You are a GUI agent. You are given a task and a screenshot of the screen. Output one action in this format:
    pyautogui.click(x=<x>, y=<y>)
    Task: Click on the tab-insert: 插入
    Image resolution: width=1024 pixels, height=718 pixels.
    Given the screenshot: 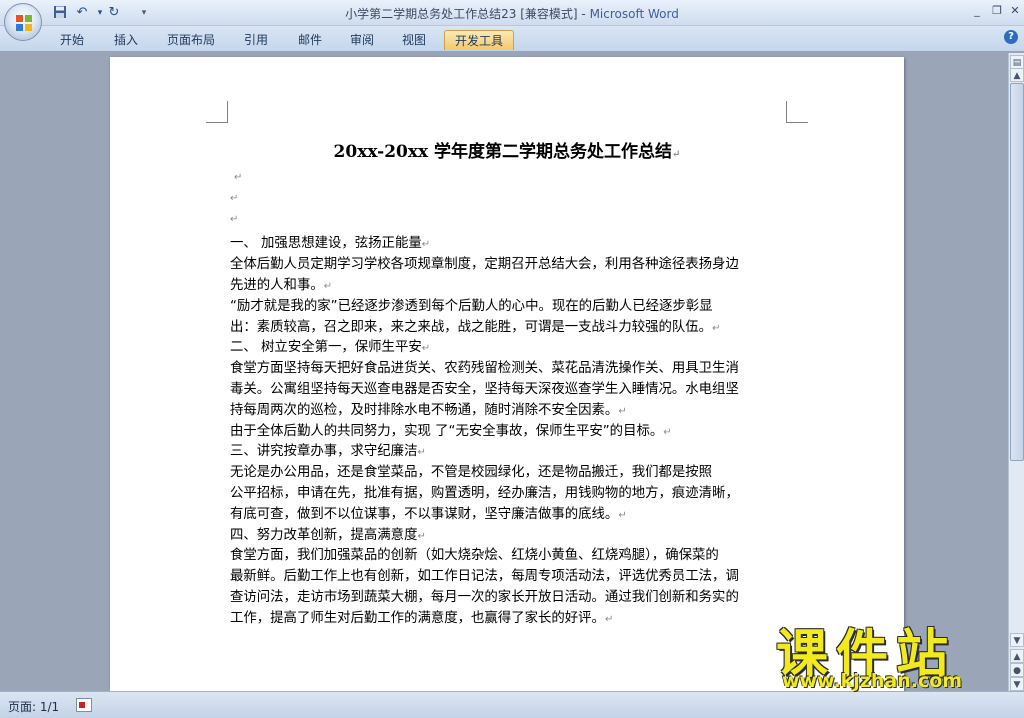 What is the action you would take?
    pyautogui.click(x=126, y=40)
    